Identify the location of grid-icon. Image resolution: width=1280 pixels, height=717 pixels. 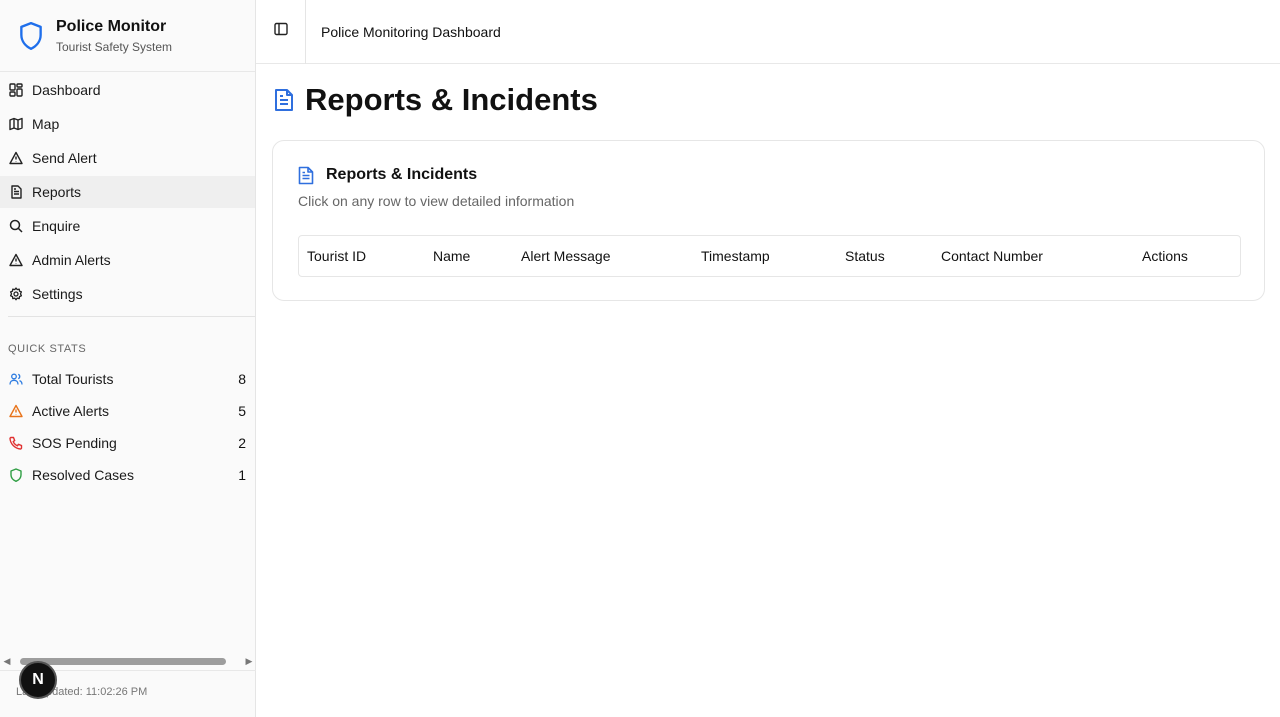
(16, 90).